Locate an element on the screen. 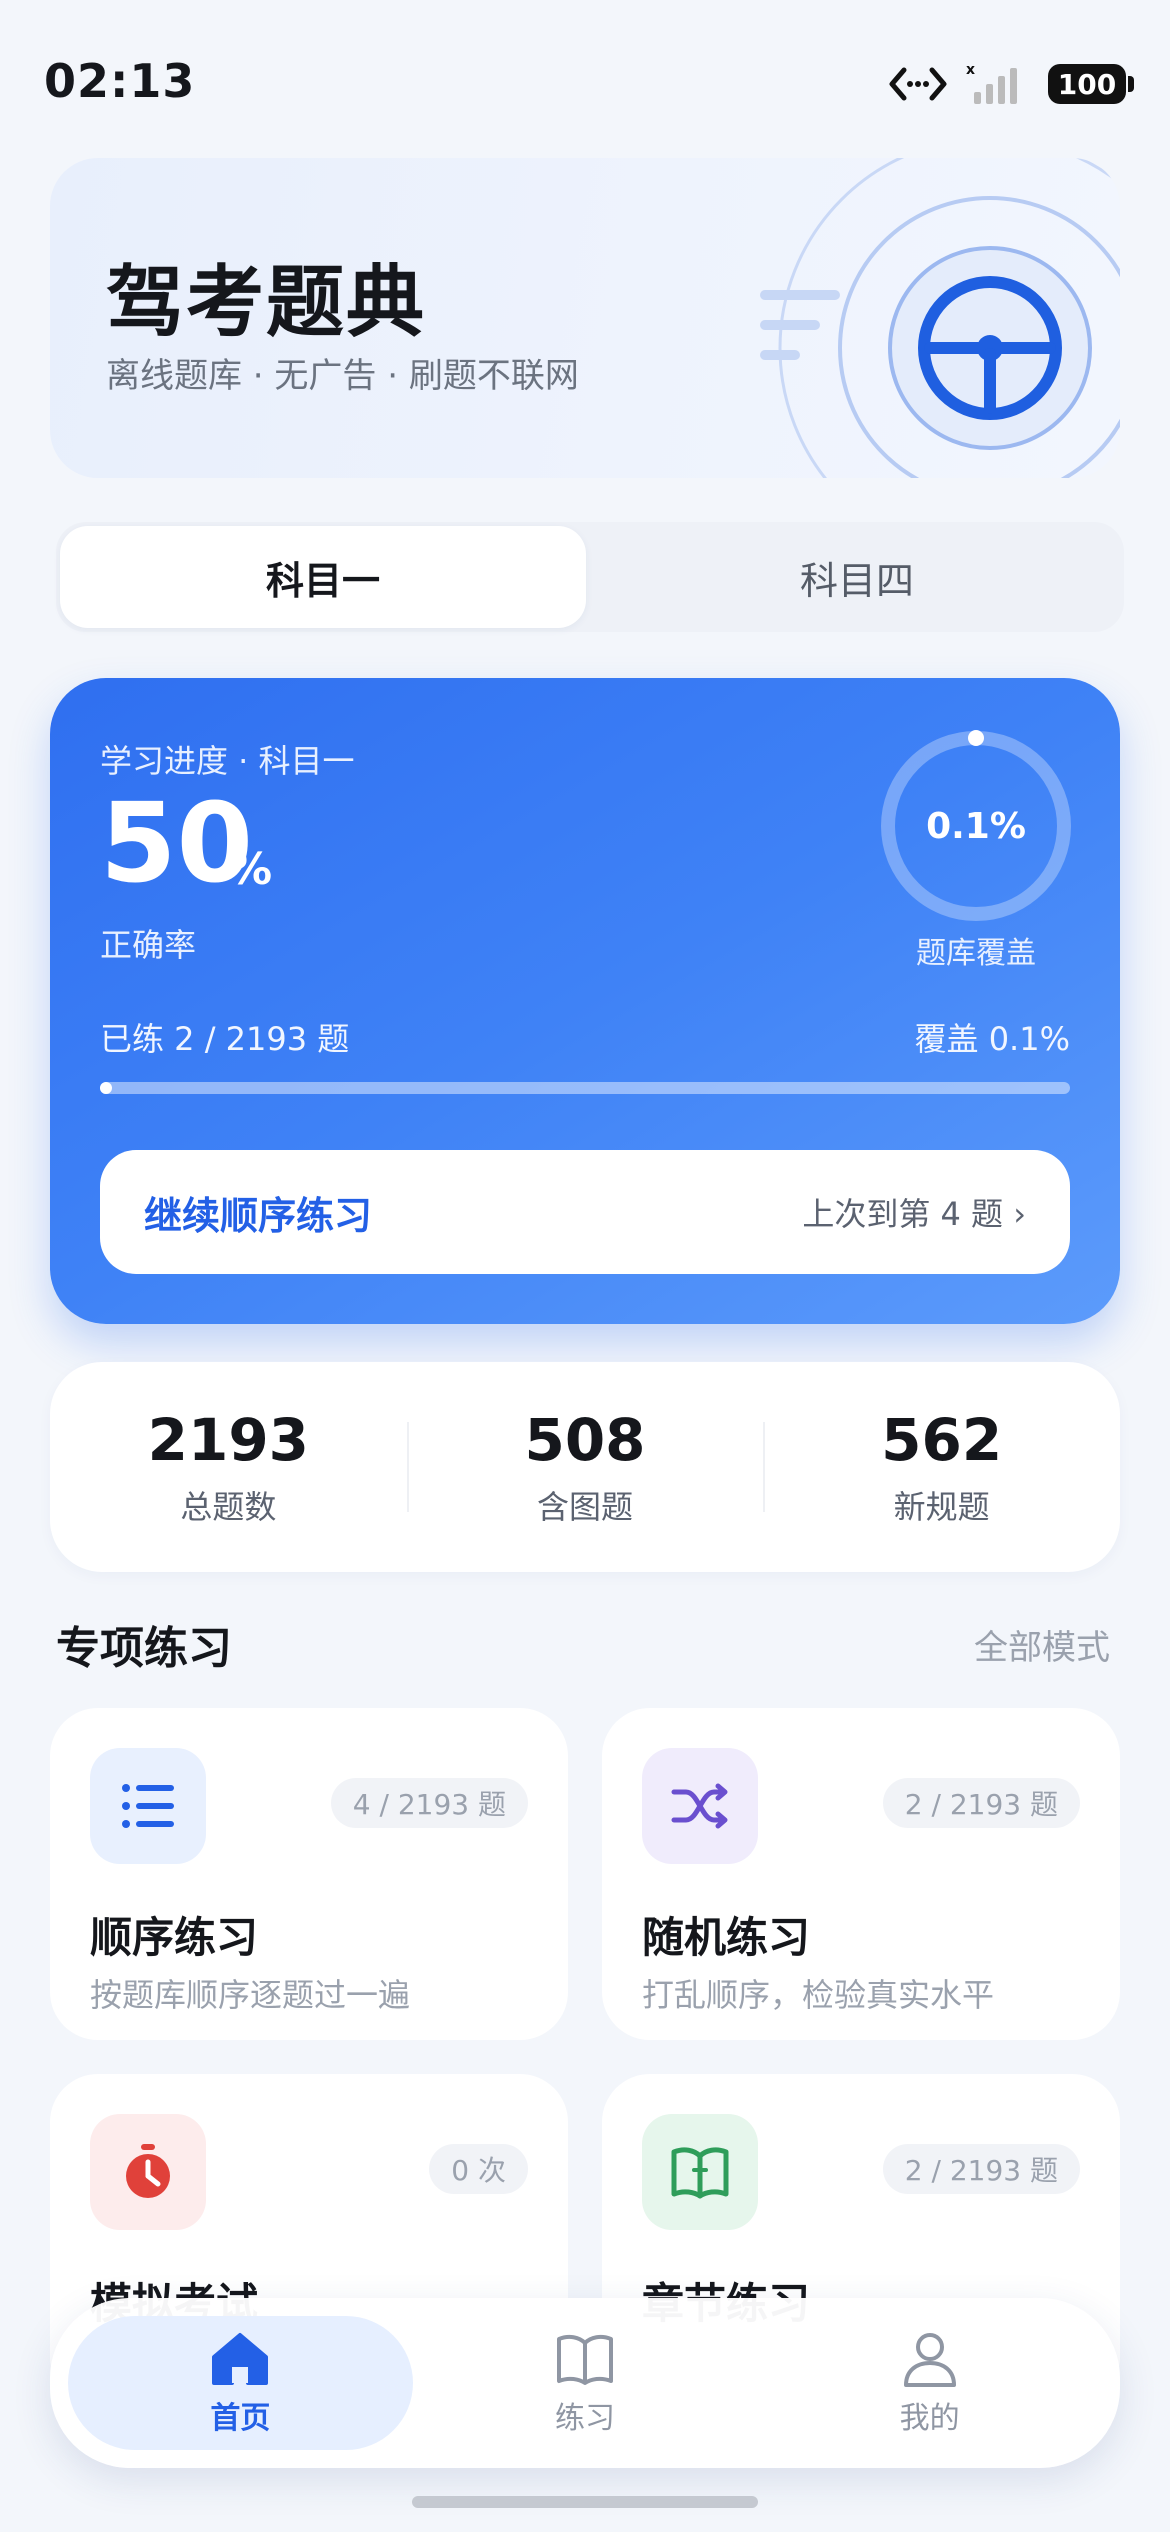 This screenshot has width=1170, height=2532. hero-banner: 驾考题典 离线题库 · 无广告 · 刷题不联网 is located at coordinates (585, 318).